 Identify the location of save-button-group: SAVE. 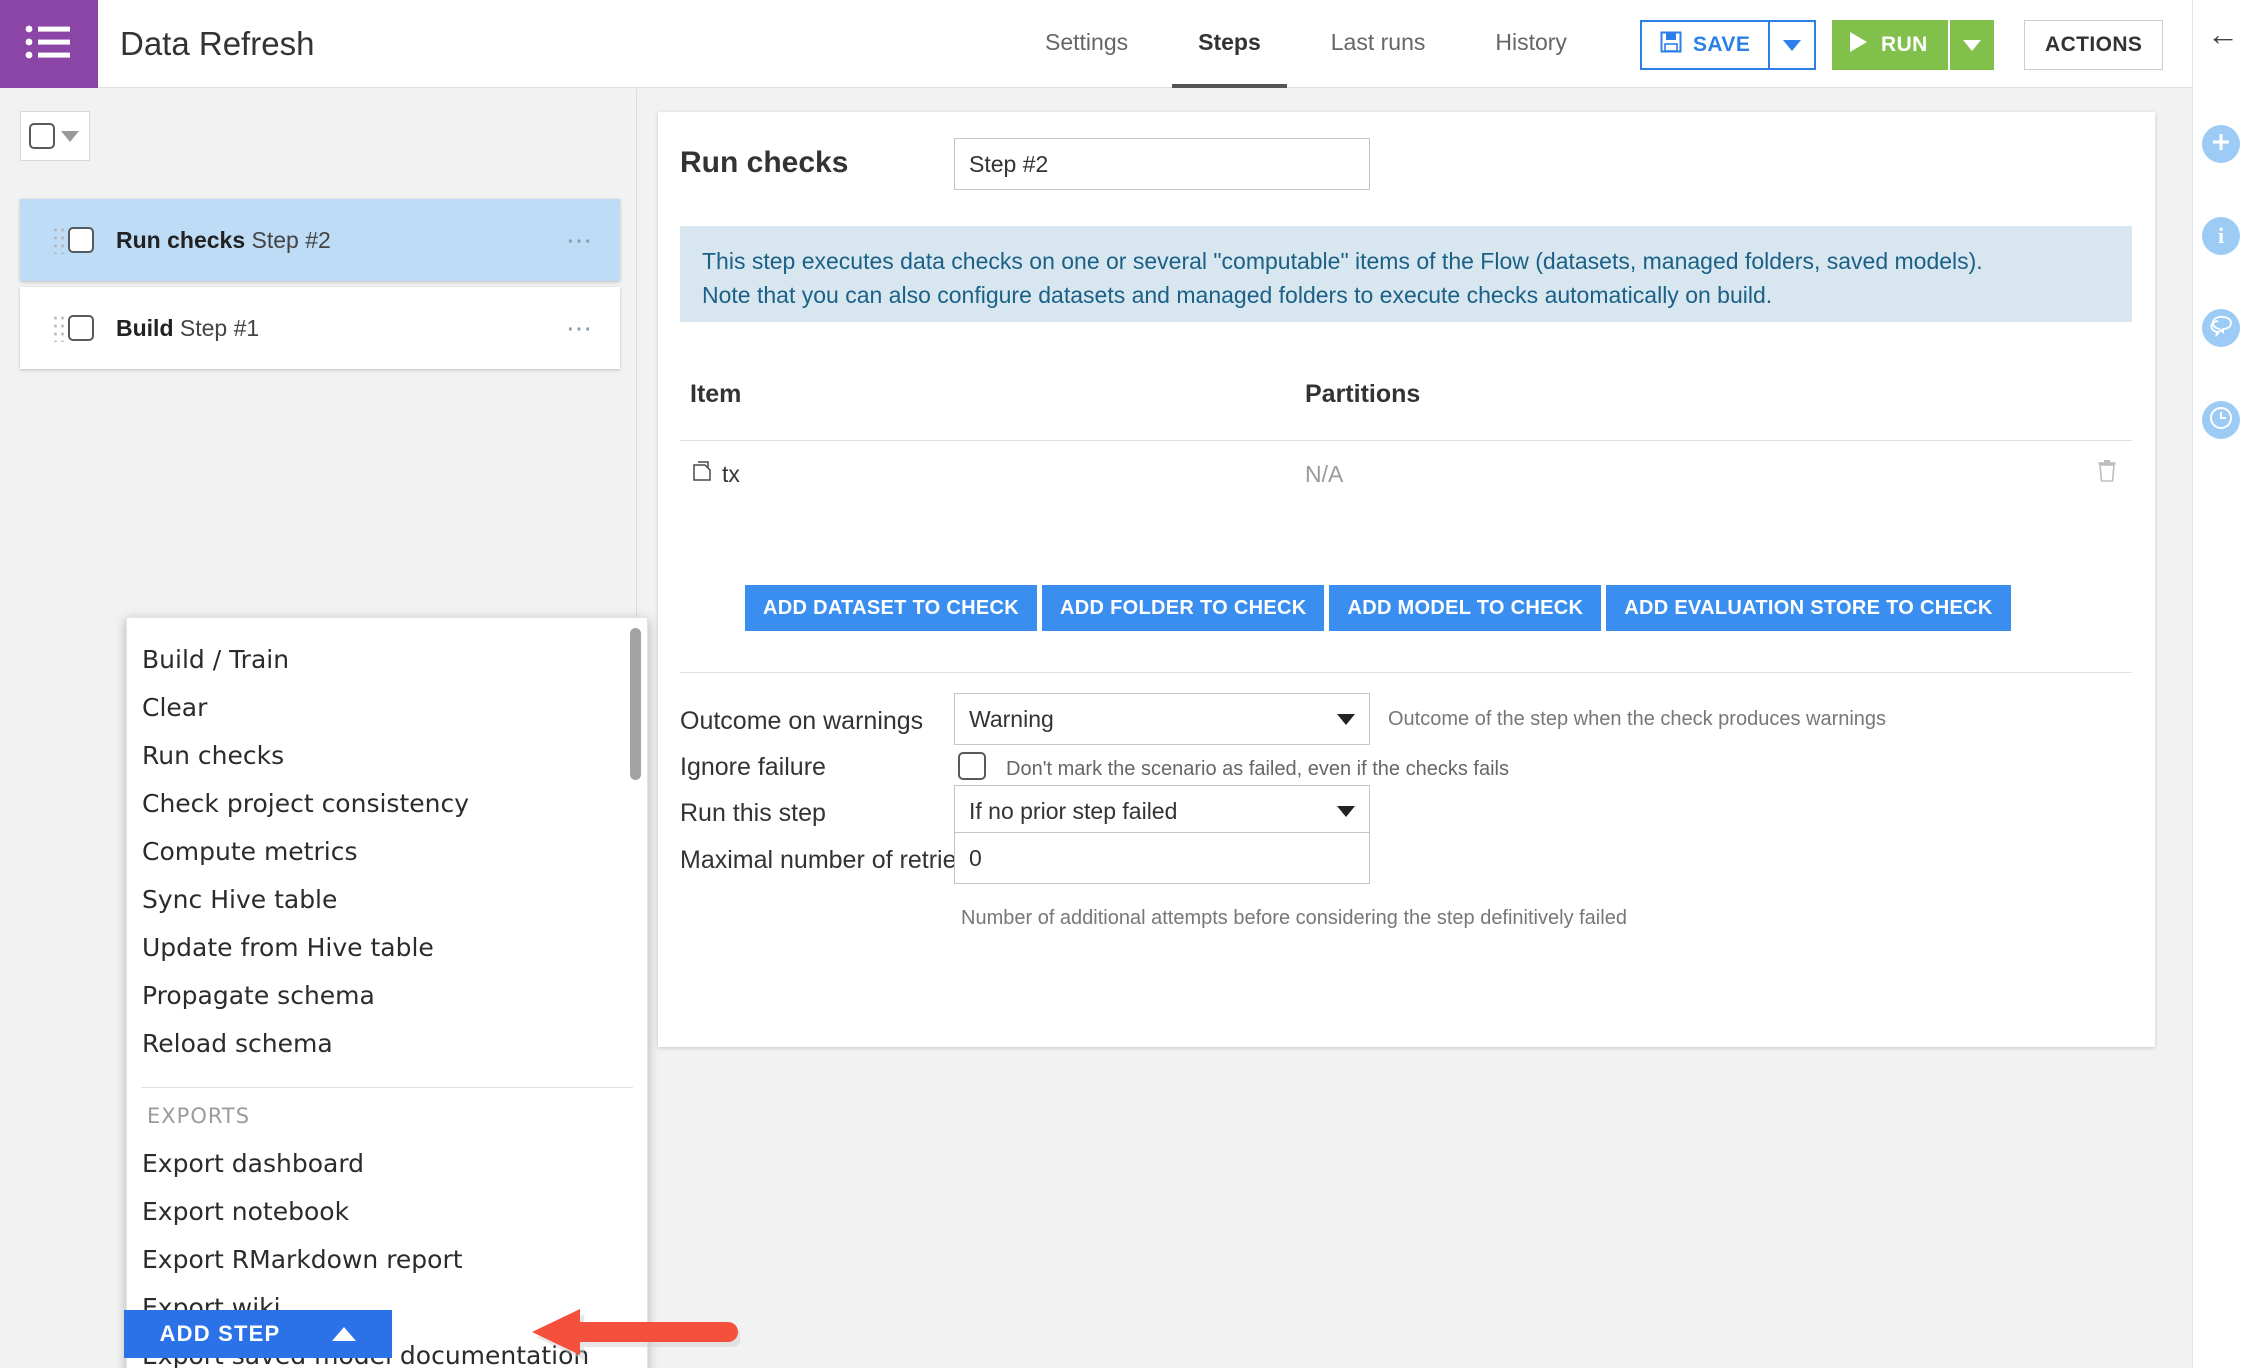
(1728, 45).